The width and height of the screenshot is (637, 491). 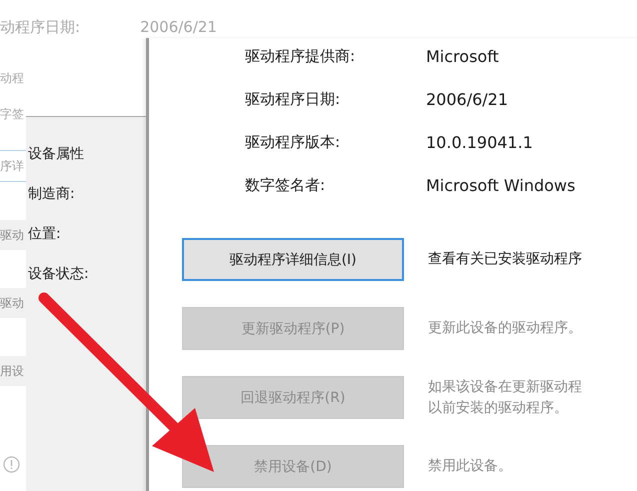 What do you see at coordinates (11, 464) in the screenshot?
I see `info-icon` at bounding box center [11, 464].